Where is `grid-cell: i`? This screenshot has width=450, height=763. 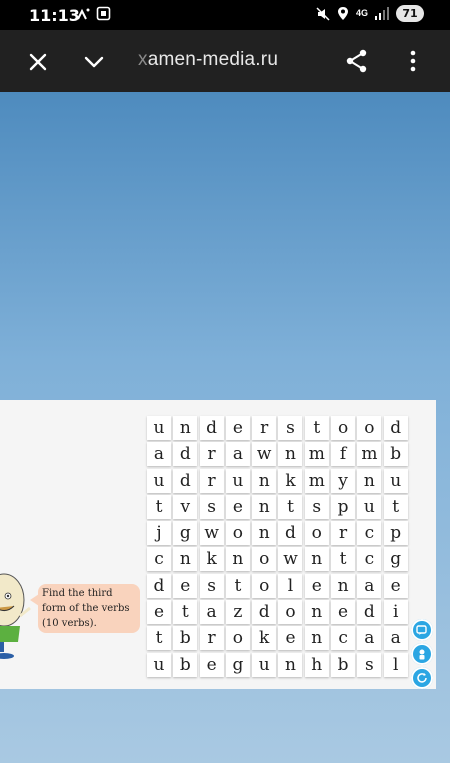 grid-cell: i is located at coordinates (395, 612).